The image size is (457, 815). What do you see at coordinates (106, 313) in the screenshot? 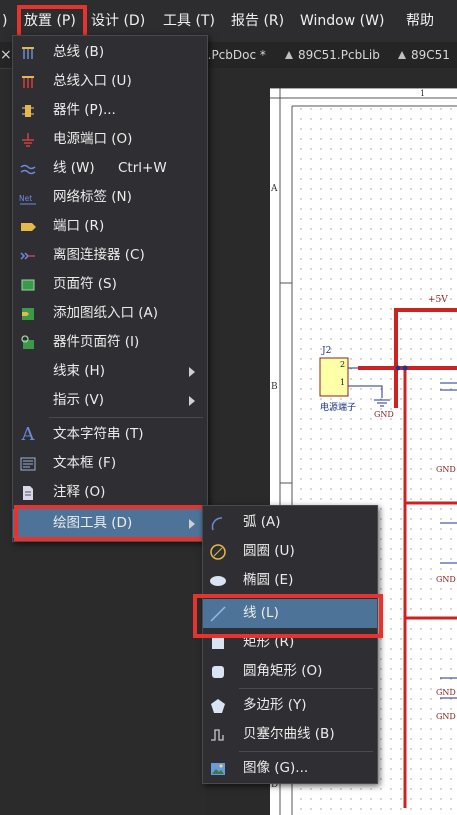
I see `menu-item-label: 添加图纸入口 (A)` at bounding box center [106, 313].